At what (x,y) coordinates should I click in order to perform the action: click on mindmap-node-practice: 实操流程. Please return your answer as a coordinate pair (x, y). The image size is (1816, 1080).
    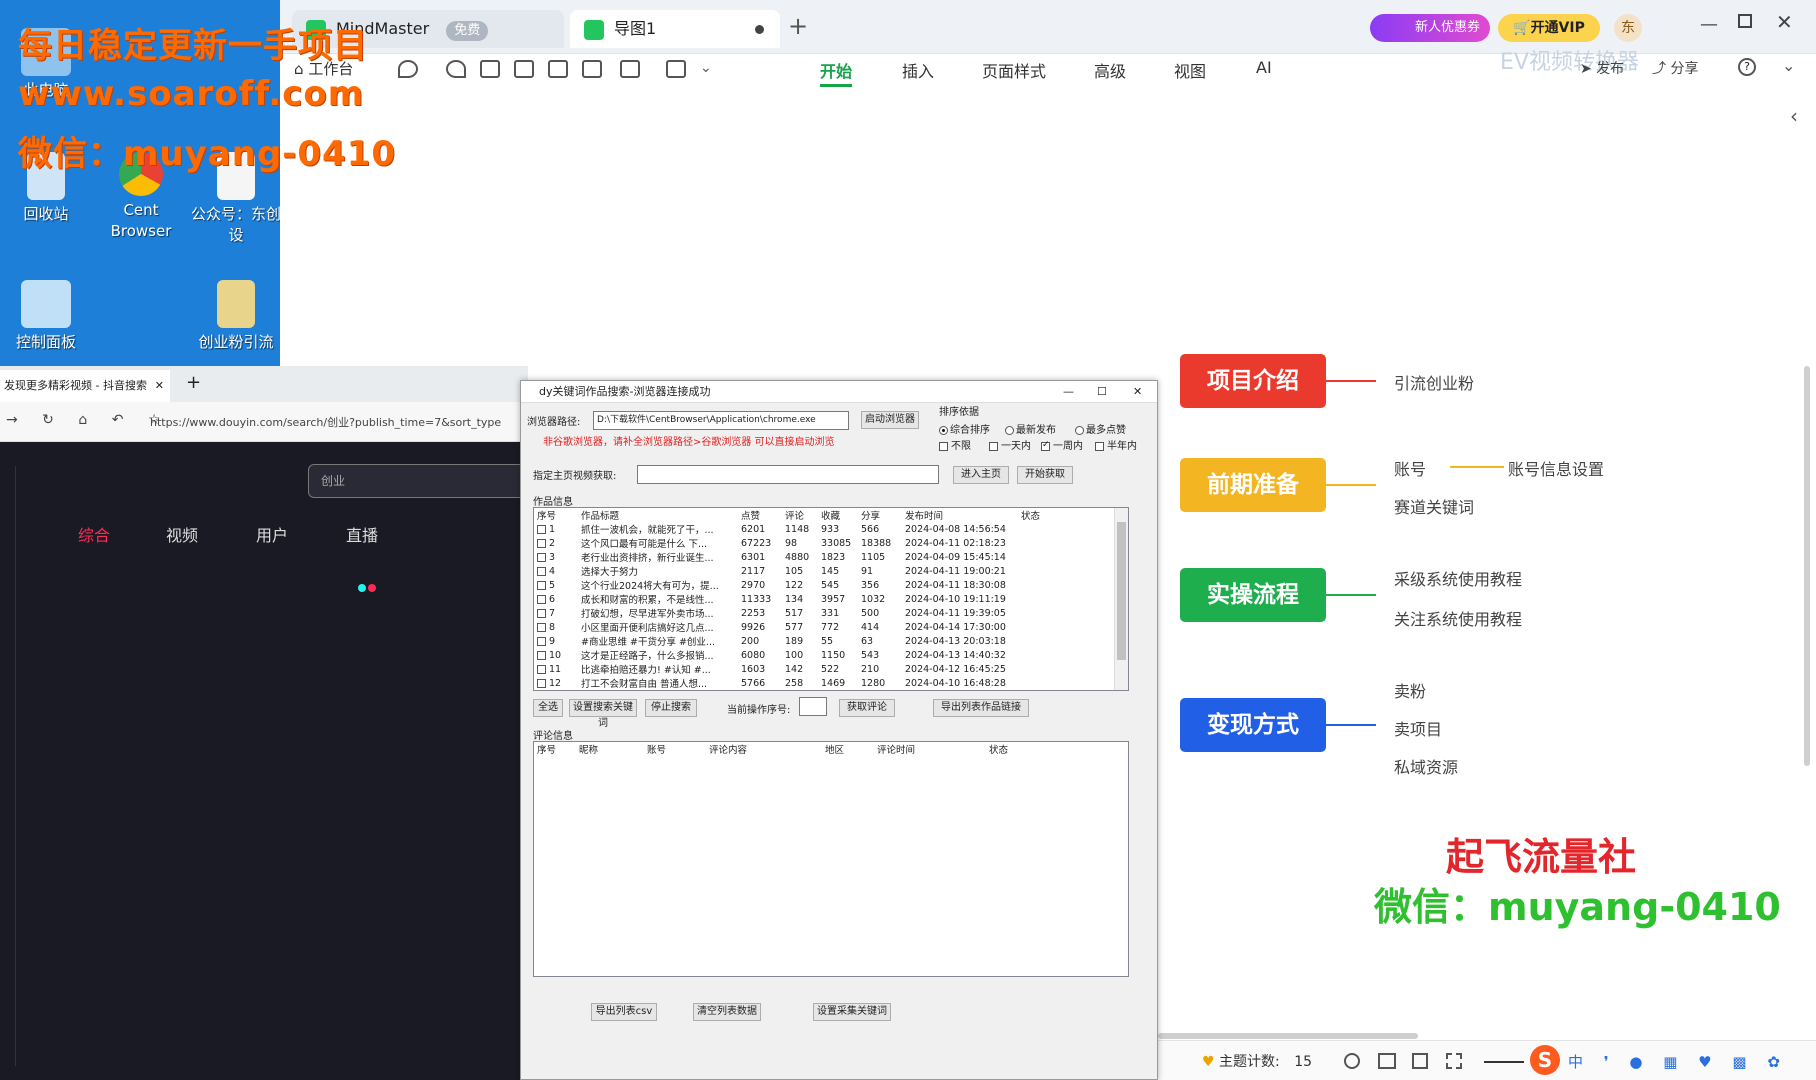
    Looking at the image, I should click on (1253, 595).